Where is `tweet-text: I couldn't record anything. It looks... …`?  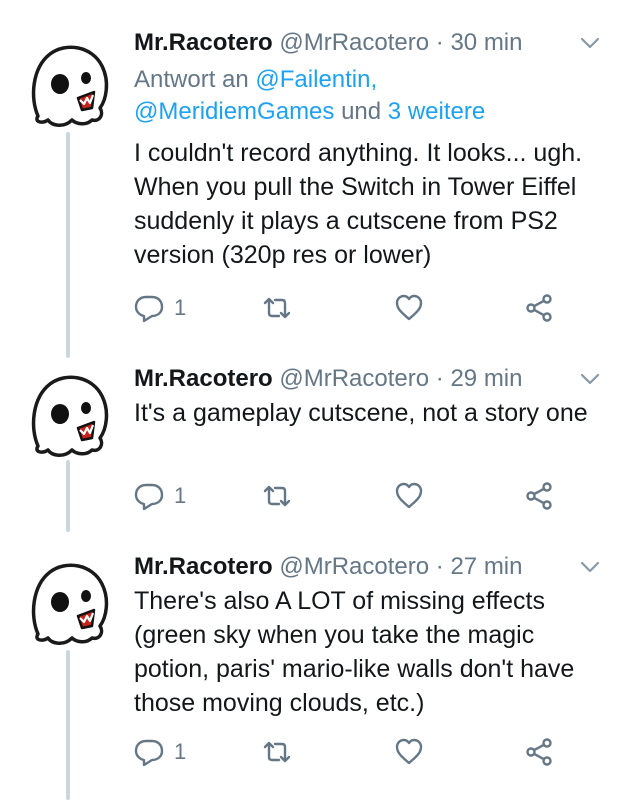
tweet-text: I couldn't record anything. It looks... … is located at coordinates (358, 204).